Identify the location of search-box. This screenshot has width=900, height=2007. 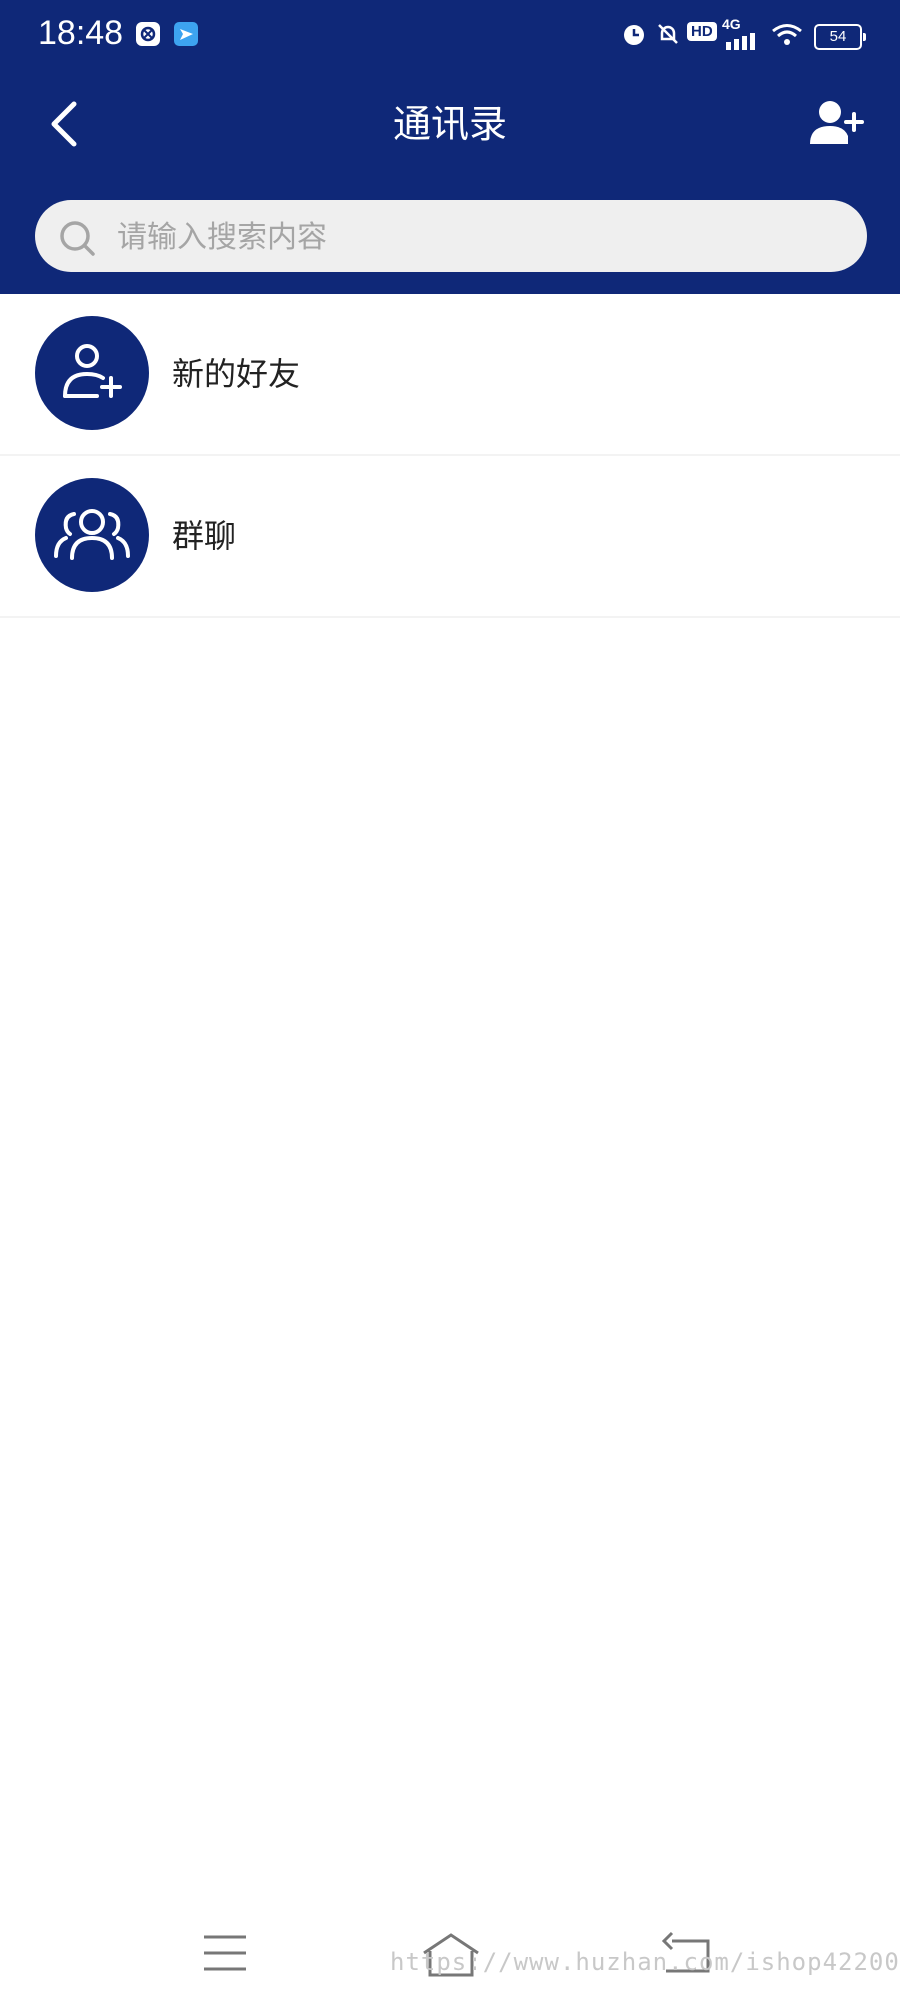
(451, 237).